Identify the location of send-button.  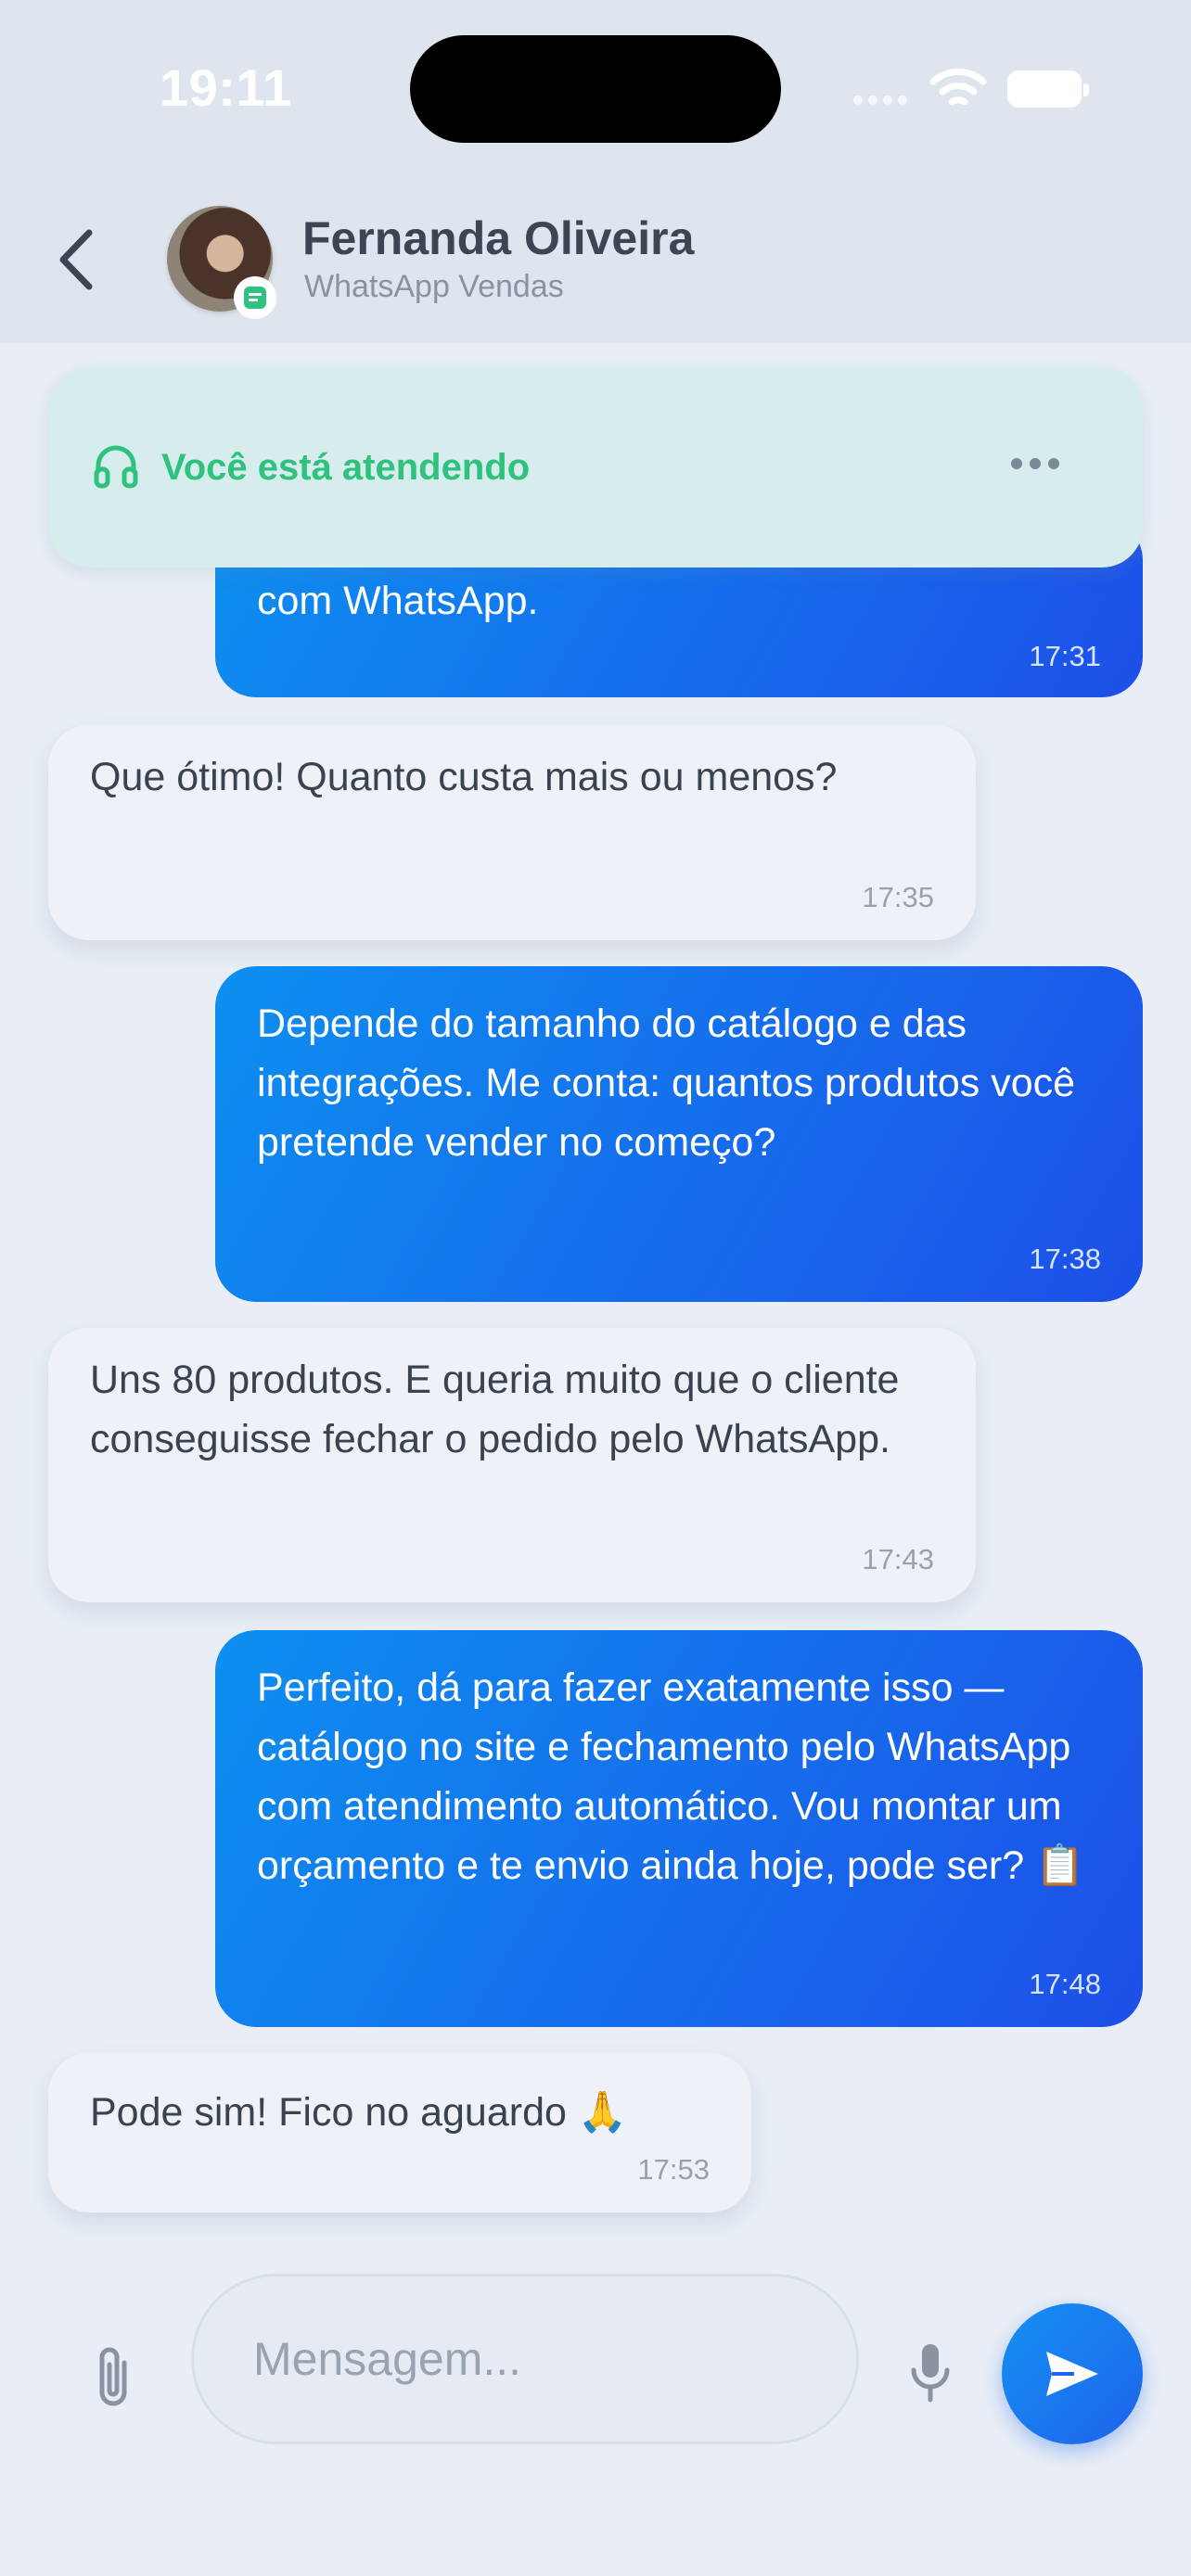
(1073, 2373).